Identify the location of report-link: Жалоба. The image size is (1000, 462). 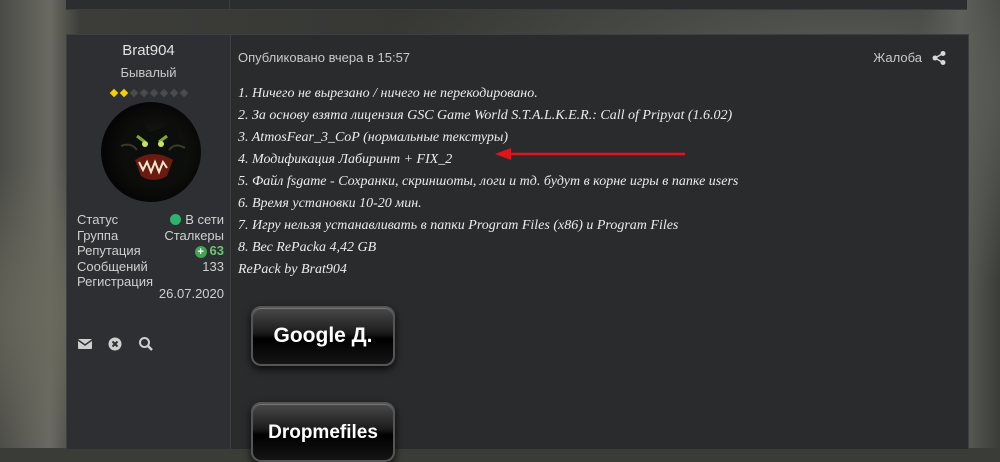
(897, 57).